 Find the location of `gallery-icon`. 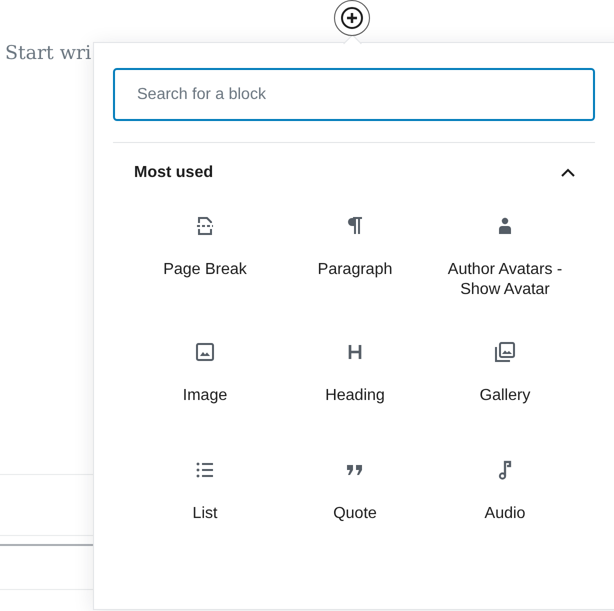

gallery-icon is located at coordinates (505, 352).